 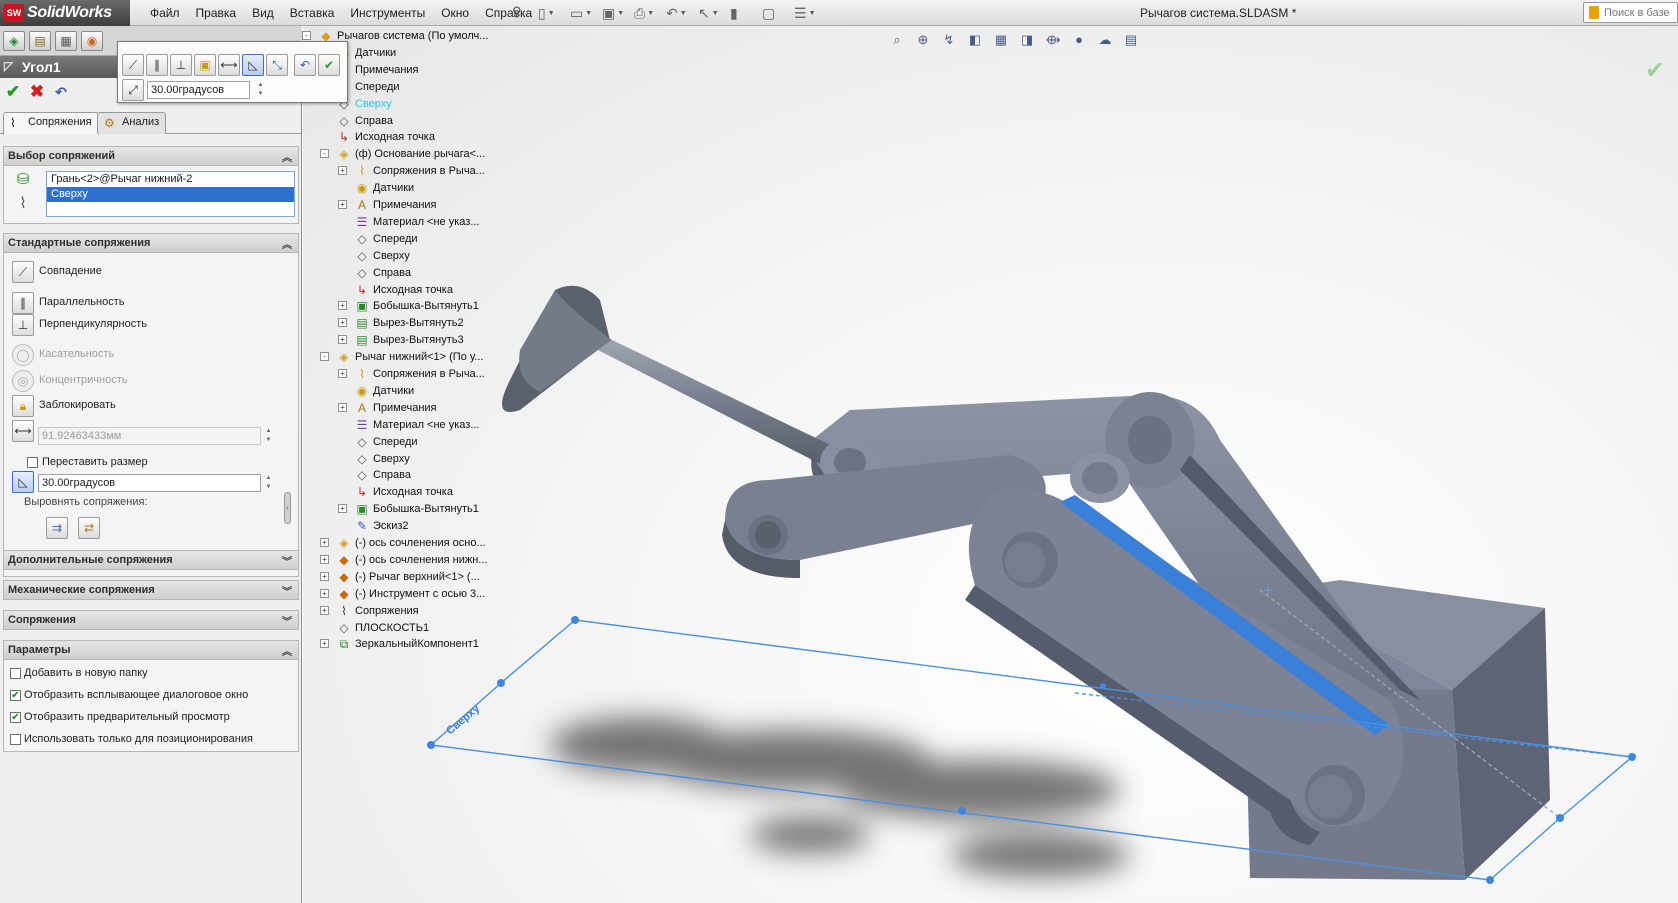 I want to click on lock-mate: 🔒︎ Заблокировать, so click(x=153, y=407).